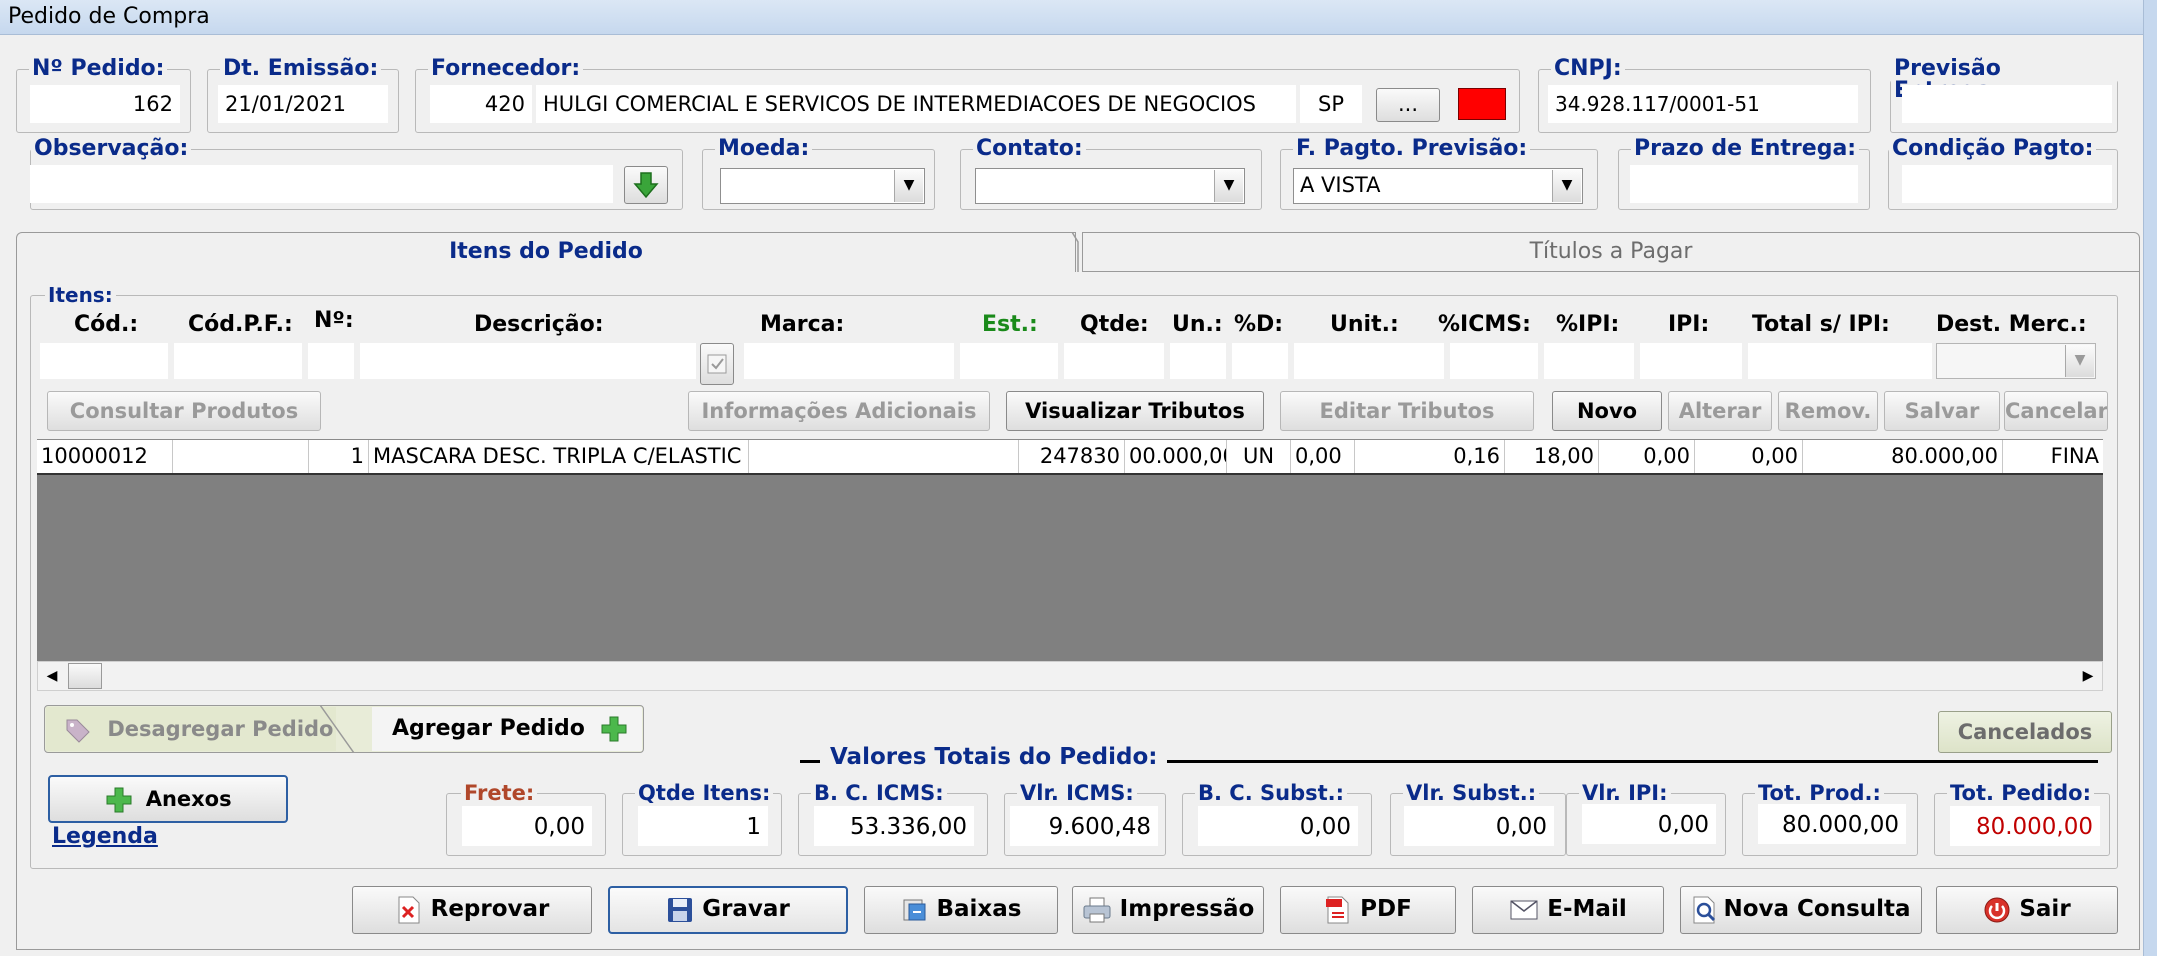 The image size is (2157, 956). What do you see at coordinates (499, 793) in the screenshot?
I see `frete-label: Frete:` at bounding box center [499, 793].